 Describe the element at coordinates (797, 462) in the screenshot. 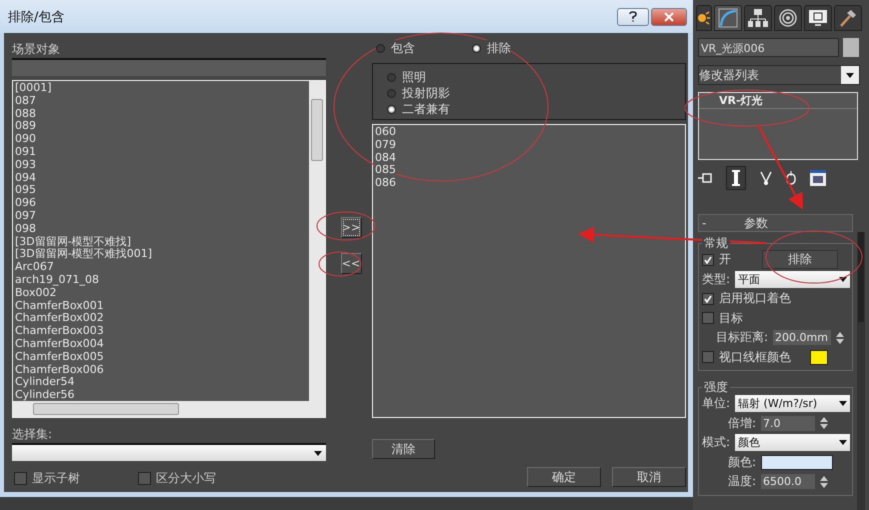

I see `color-swatch` at that location.